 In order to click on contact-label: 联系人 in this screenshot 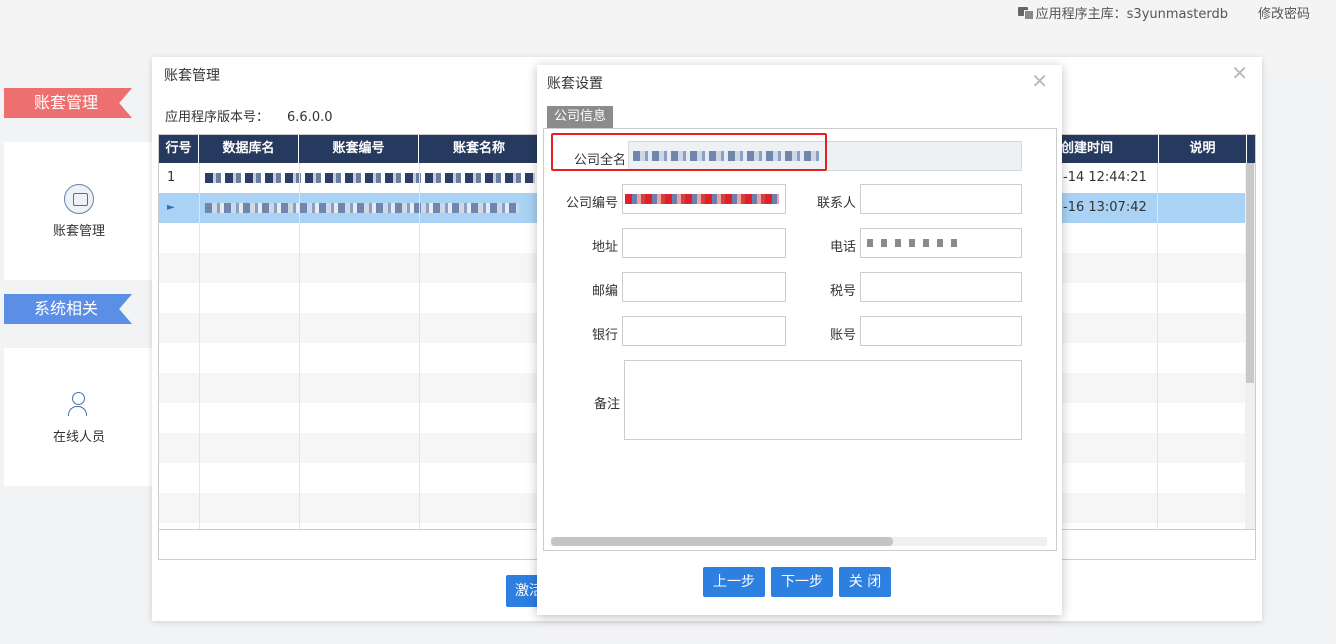, I will do `click(836, 203)`.